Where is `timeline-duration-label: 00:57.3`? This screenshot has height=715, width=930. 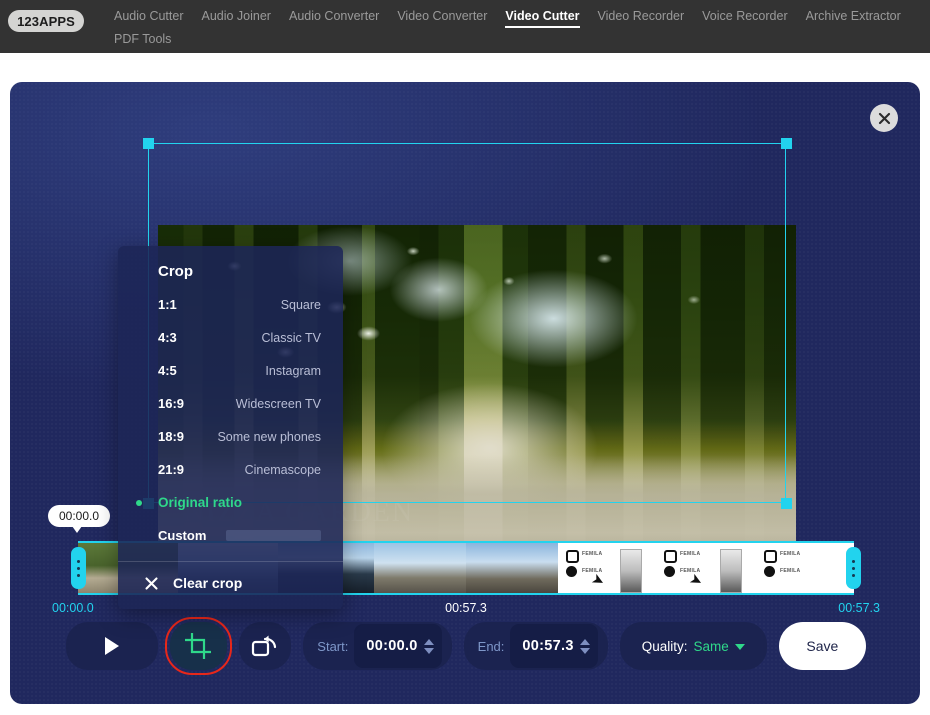
timeline-duration-label: 00:57.3 is located at coordinates (466, 608).